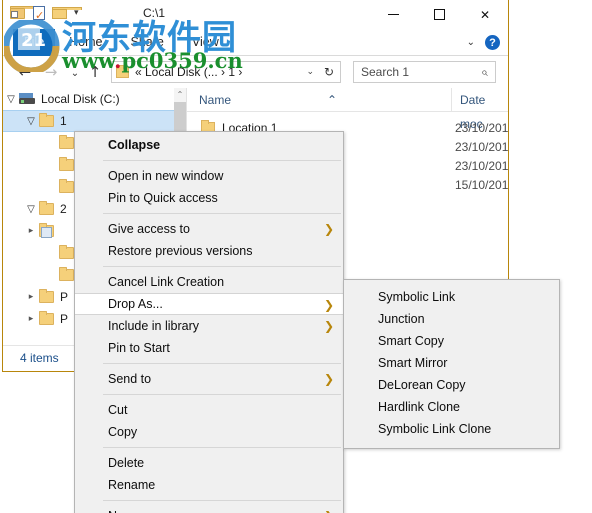 The width and height of the screenshot is (592, 513). Describe the element at coordinates (209, 251) in the screenshot. I see `menu-item-restore-previous-versions: Restore previous versions` at that location.